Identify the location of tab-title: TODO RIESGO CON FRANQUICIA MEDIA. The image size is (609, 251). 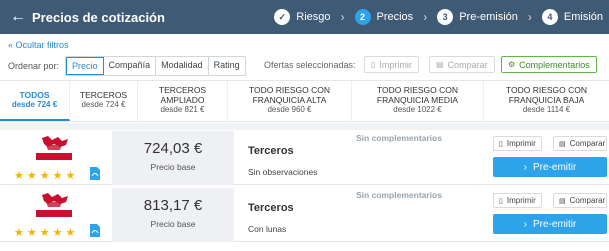
(417, 95).